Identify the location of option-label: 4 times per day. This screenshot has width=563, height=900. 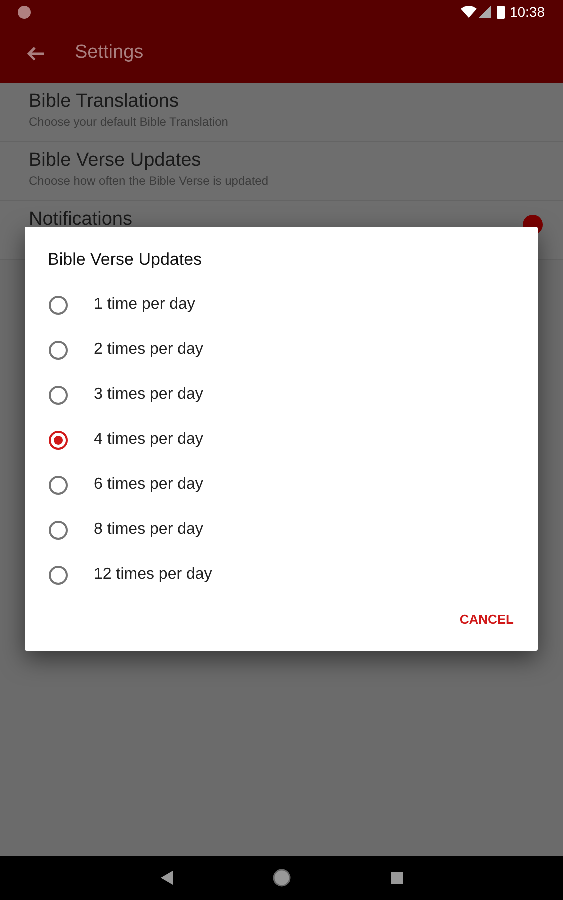
(149, 440).